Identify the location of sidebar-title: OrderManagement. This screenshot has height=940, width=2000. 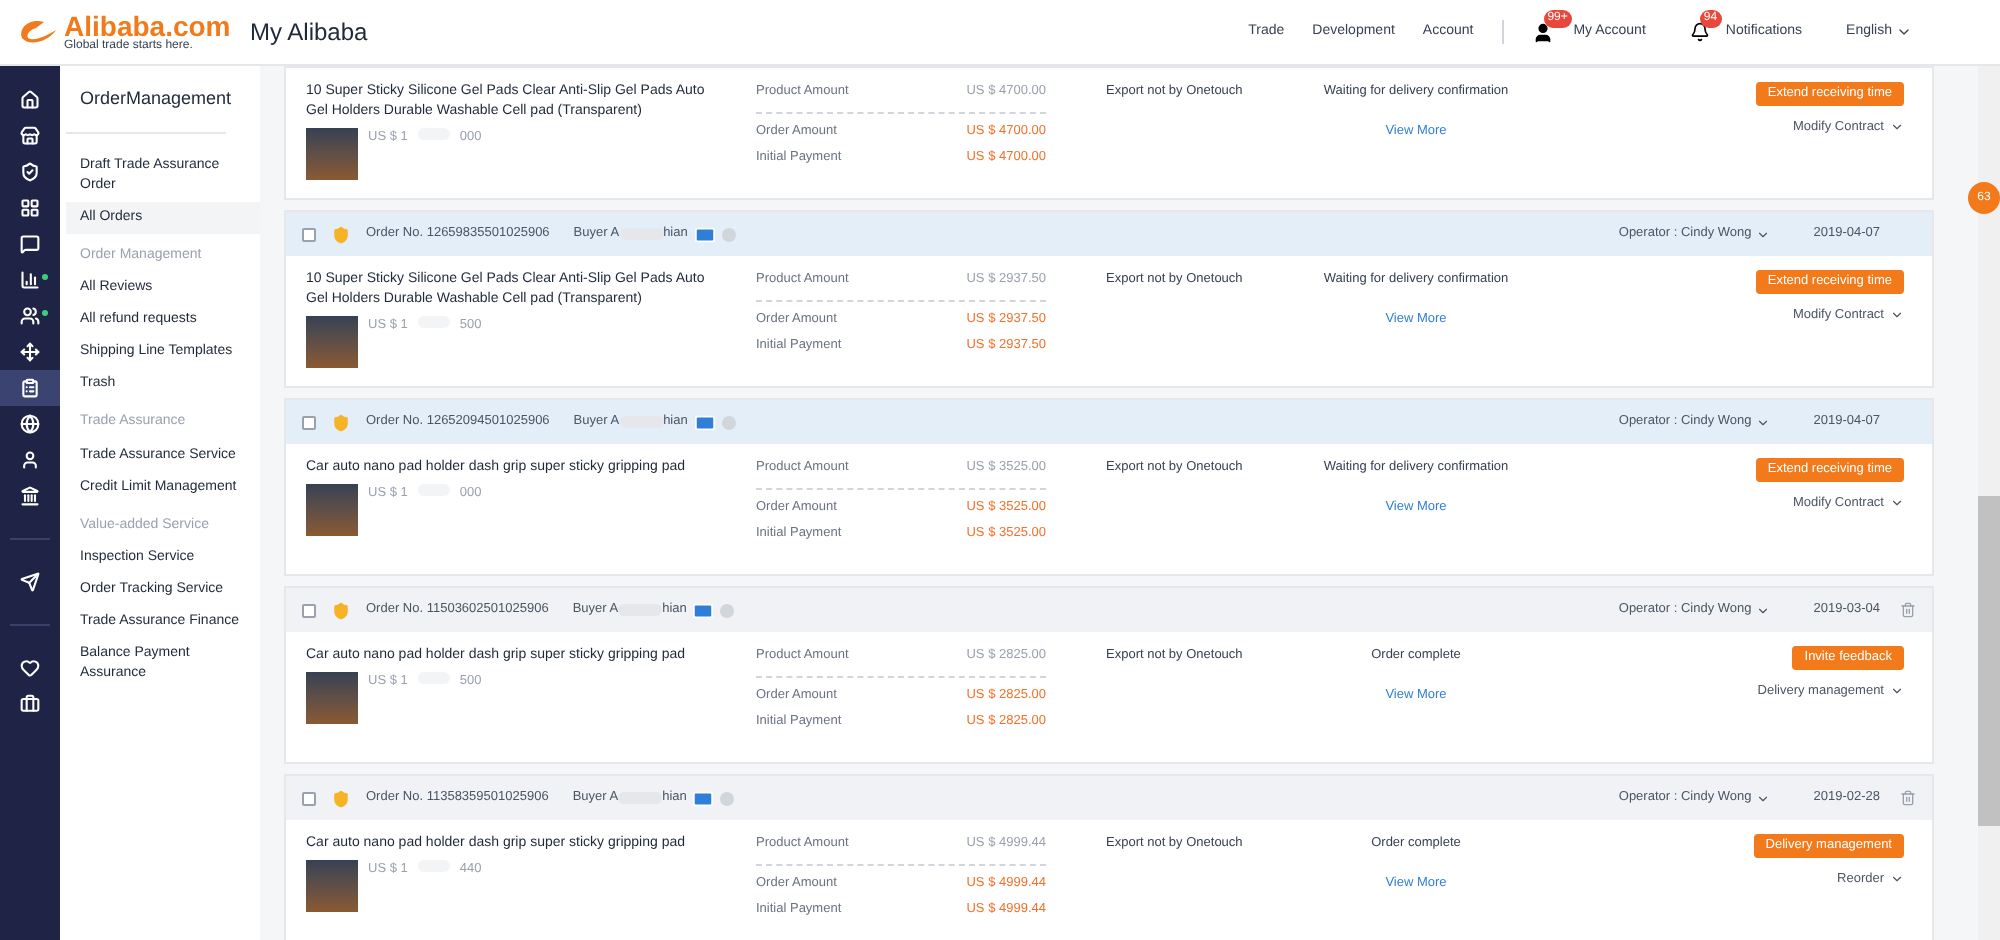
(146, 109).